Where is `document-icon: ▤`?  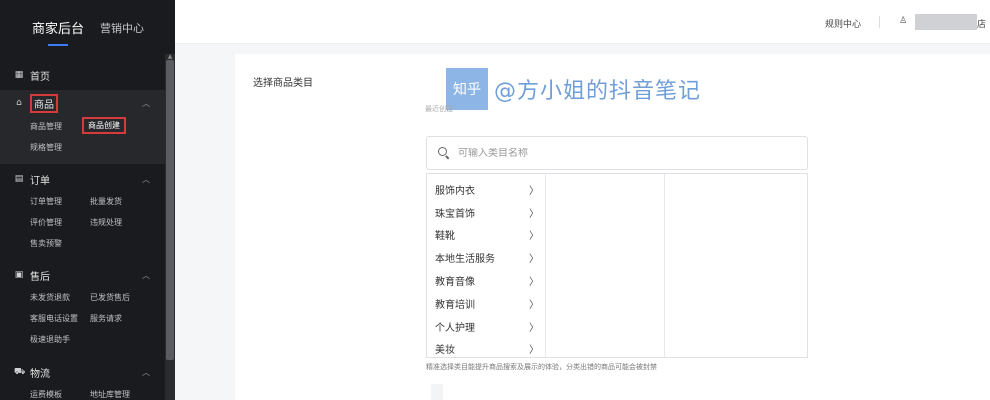 document-icon: ▤ is located at coordinates (19, 179).